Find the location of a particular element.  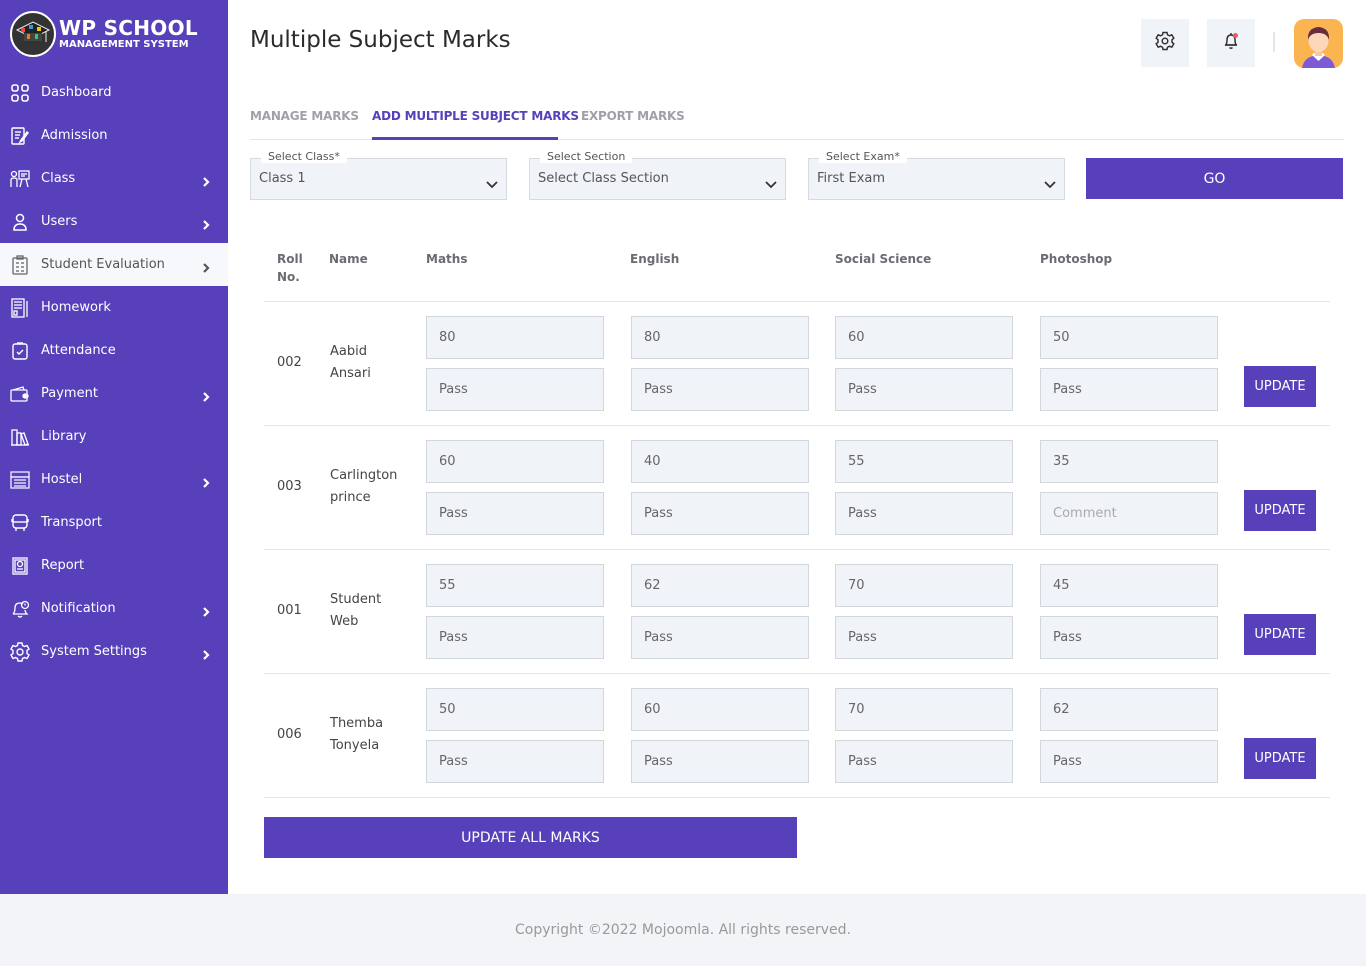

student-name: Aabid Ansari is located at coordinates (350, 363).